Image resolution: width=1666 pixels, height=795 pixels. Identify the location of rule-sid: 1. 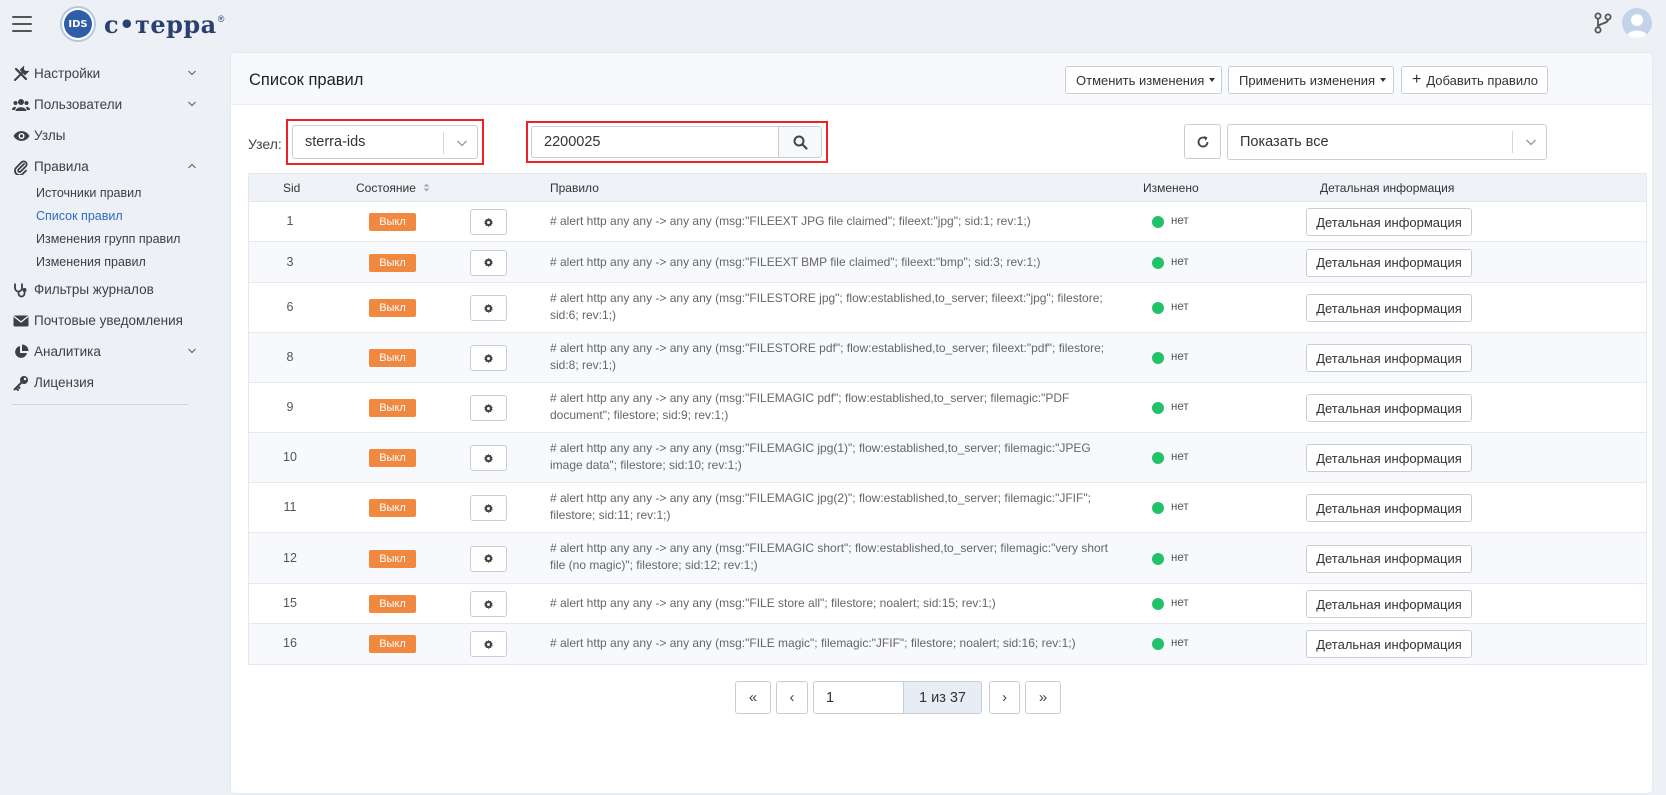
(290, 221).